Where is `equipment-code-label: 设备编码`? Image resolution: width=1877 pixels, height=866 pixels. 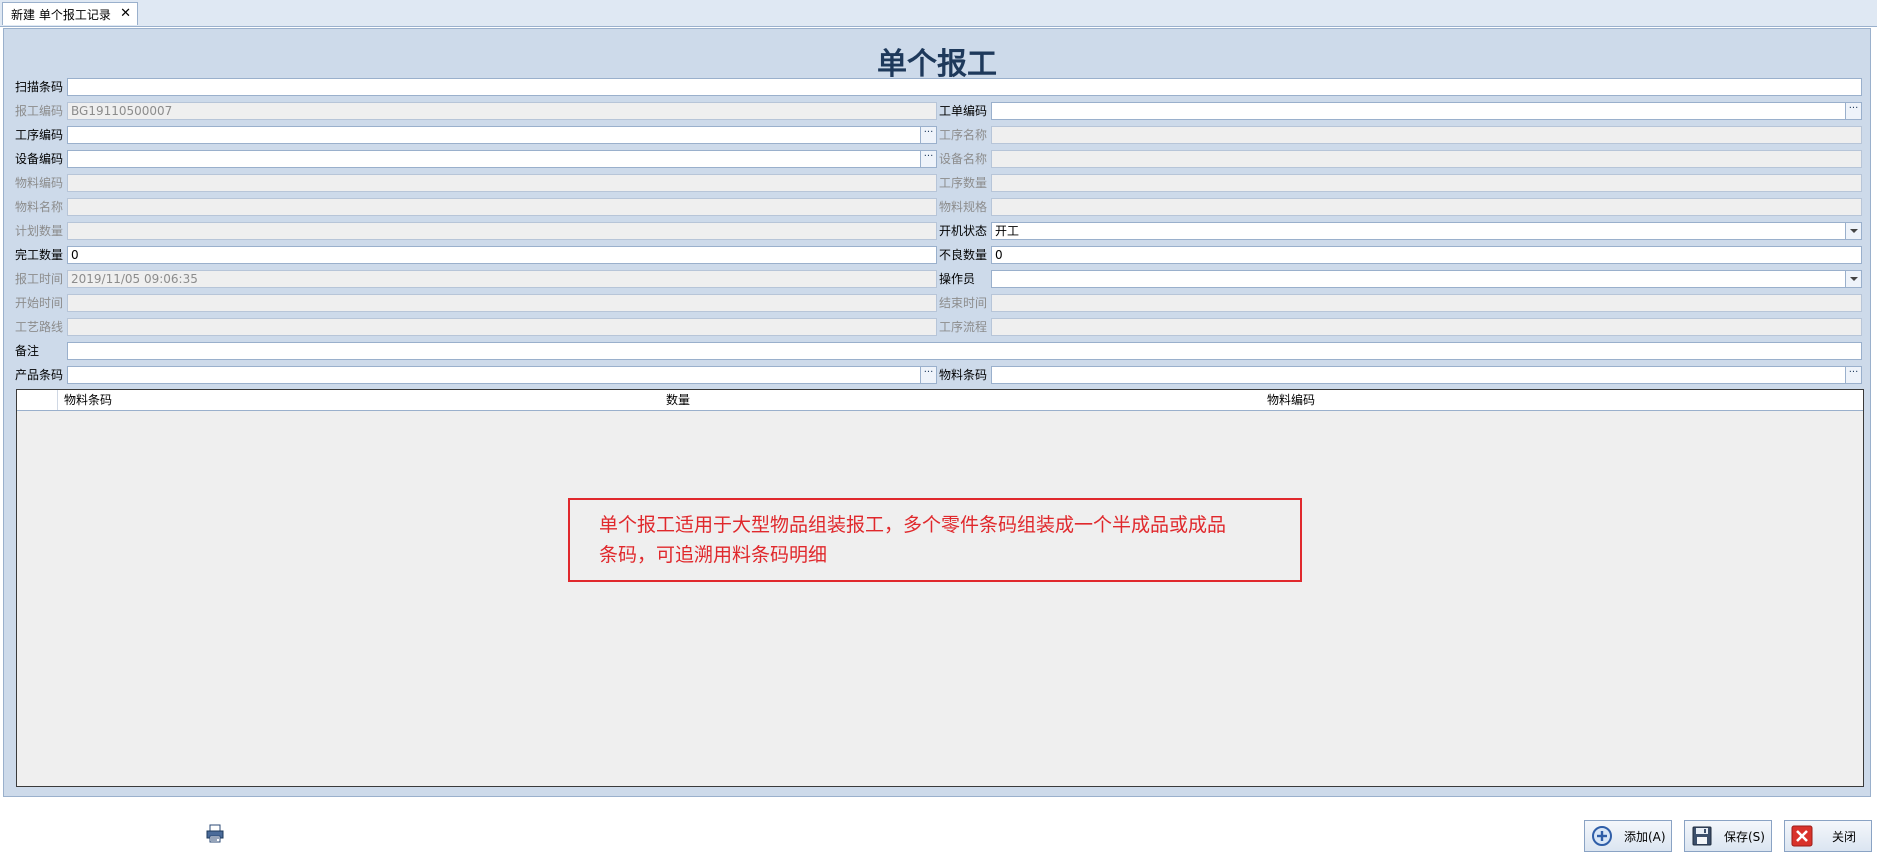 equipment-code-label: 设备编码 is located at coordinates (39, 159).